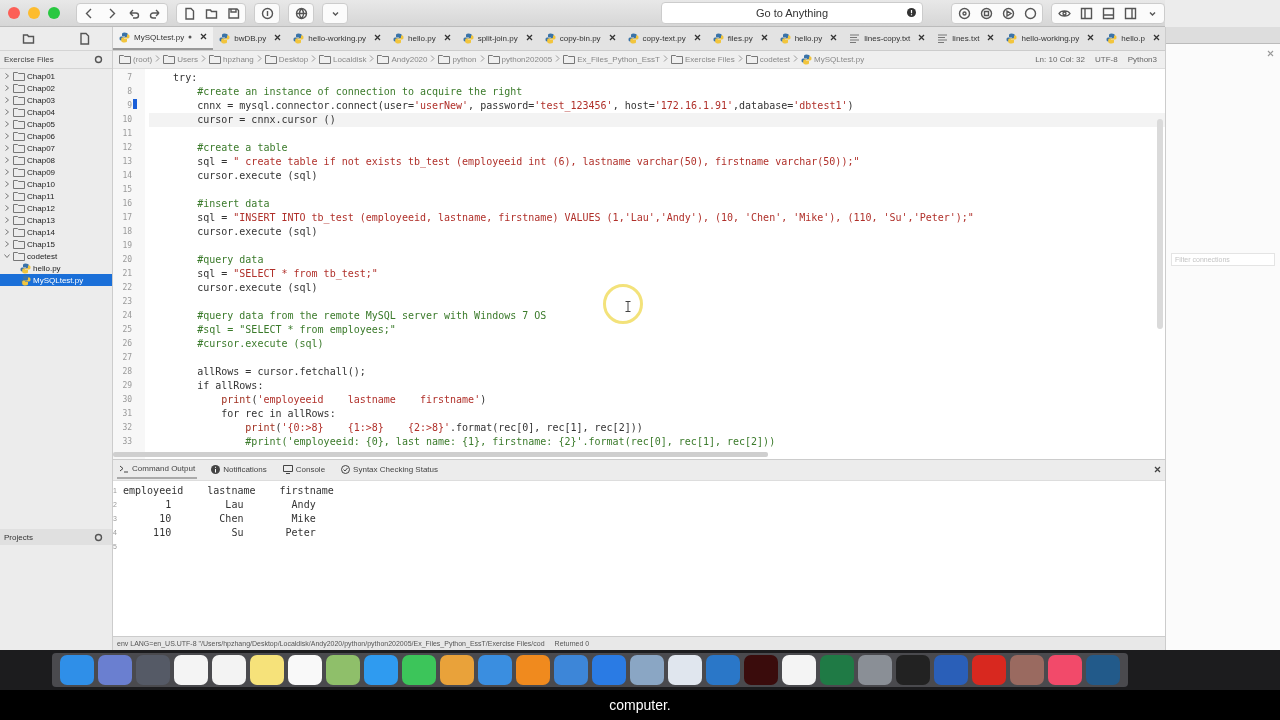  What do you see at coordinates (390, 470) in the screenshot?
I see `panel-tab: Syntax Checking Status` at bounding box center [390, 470].